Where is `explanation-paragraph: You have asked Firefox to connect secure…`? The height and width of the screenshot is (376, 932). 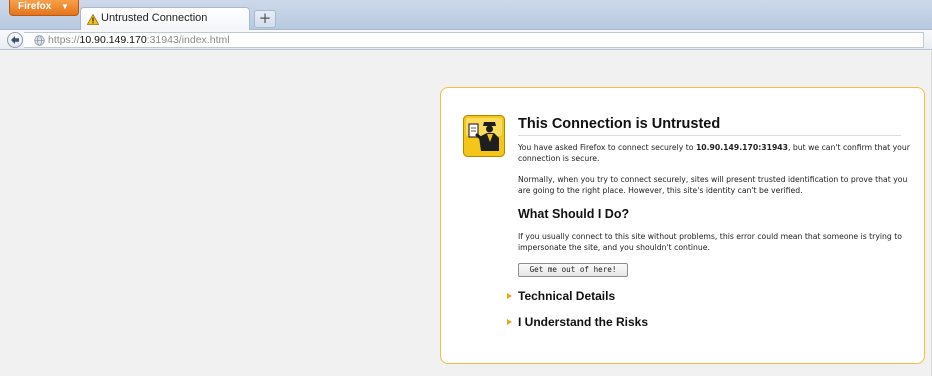 explanation-paragraph: You have asked Firefox to connect secure… is located at coordinates (718, 153).